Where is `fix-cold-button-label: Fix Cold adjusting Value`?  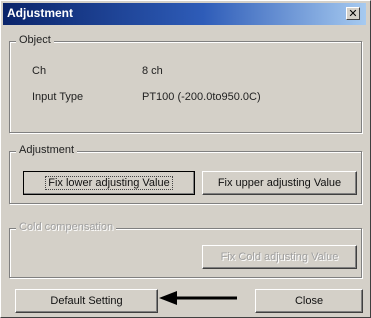
fix-cold-button-label: Fix Cold adjusting Value is located at coordinates (279, 257).